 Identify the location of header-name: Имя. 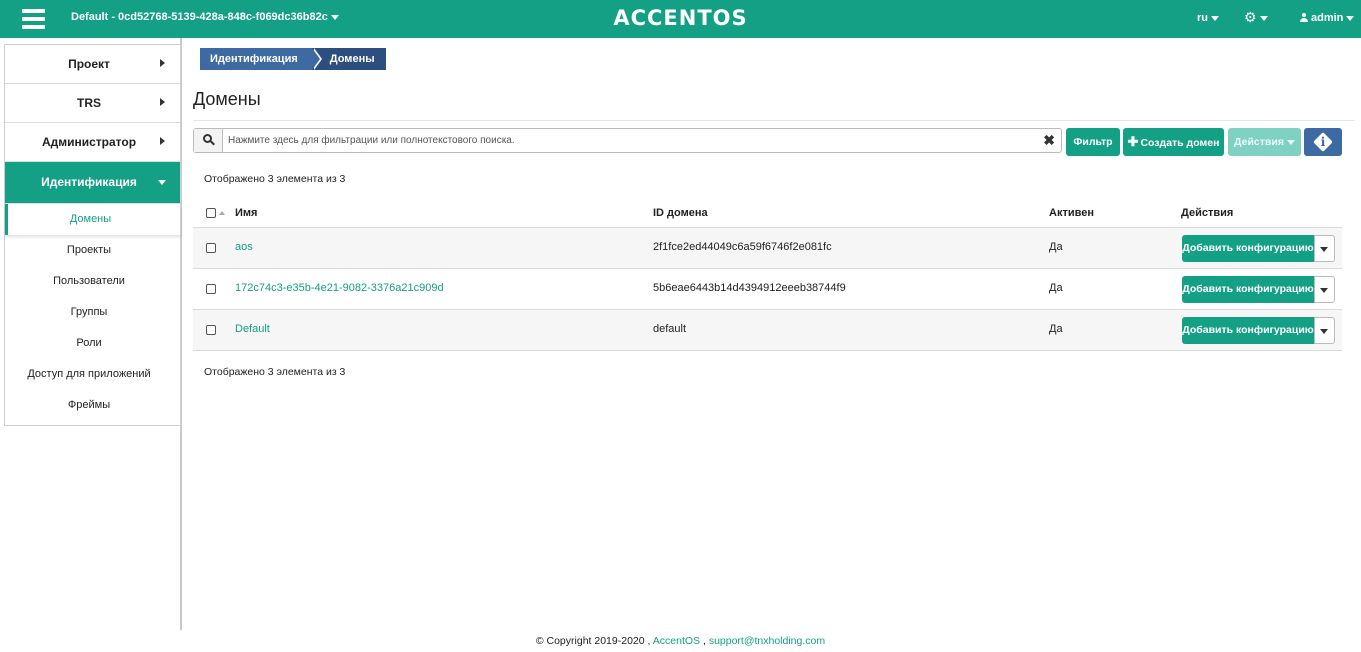
(246, 213).